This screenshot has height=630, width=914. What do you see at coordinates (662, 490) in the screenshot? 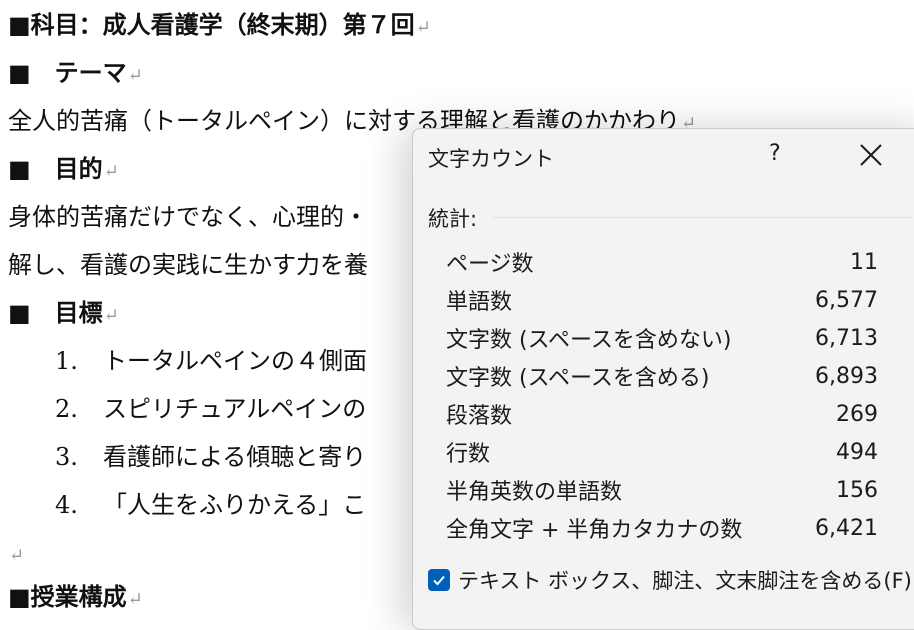
I see `stat-row: 半角英数の単語数 156` at bounding box center [662, 490].